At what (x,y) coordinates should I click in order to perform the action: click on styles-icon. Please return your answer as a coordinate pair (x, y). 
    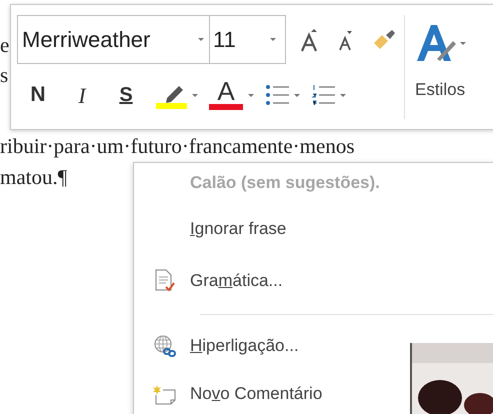
    Looking at the image, I should click on (436, 43).